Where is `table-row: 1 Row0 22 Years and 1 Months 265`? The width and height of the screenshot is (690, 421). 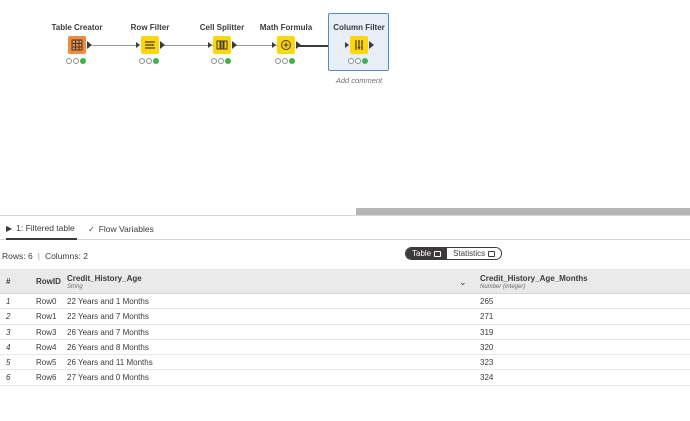 table-row: 1 Row0 22 Years and 1 Months 265 is located at coordinates (345, 302).